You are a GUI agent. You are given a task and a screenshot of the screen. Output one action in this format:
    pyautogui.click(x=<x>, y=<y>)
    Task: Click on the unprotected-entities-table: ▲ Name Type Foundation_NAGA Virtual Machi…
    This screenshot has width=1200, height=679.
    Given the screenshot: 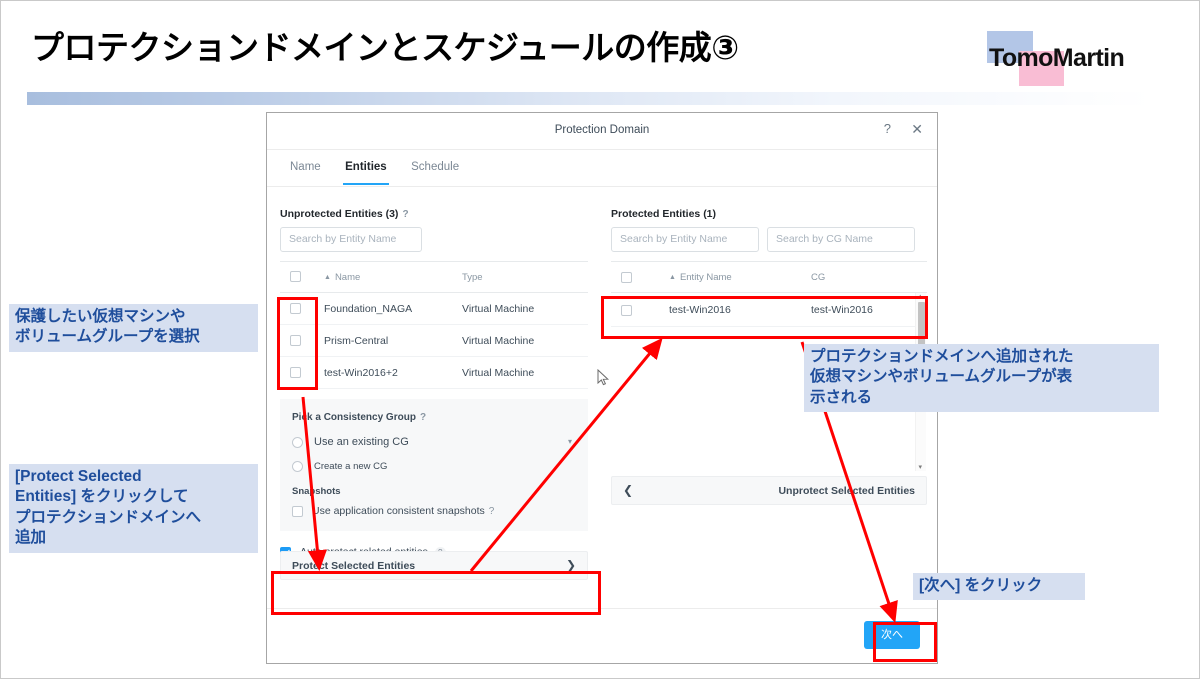 What is the action you would take?
    pyautogui.click(x=434, y=325)
    